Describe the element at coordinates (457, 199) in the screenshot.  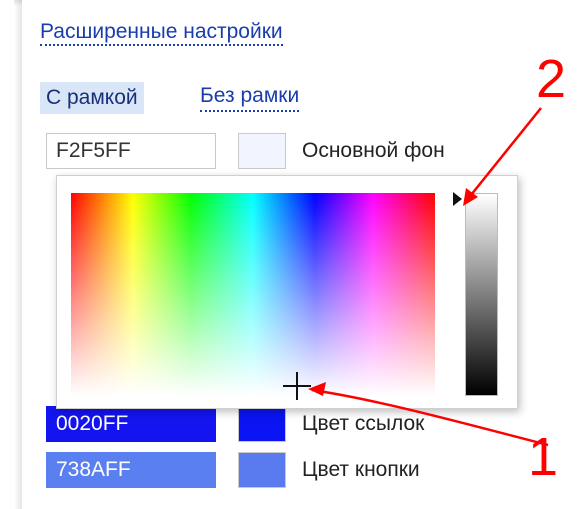
I see `brightness-pointer-icon` at that location.